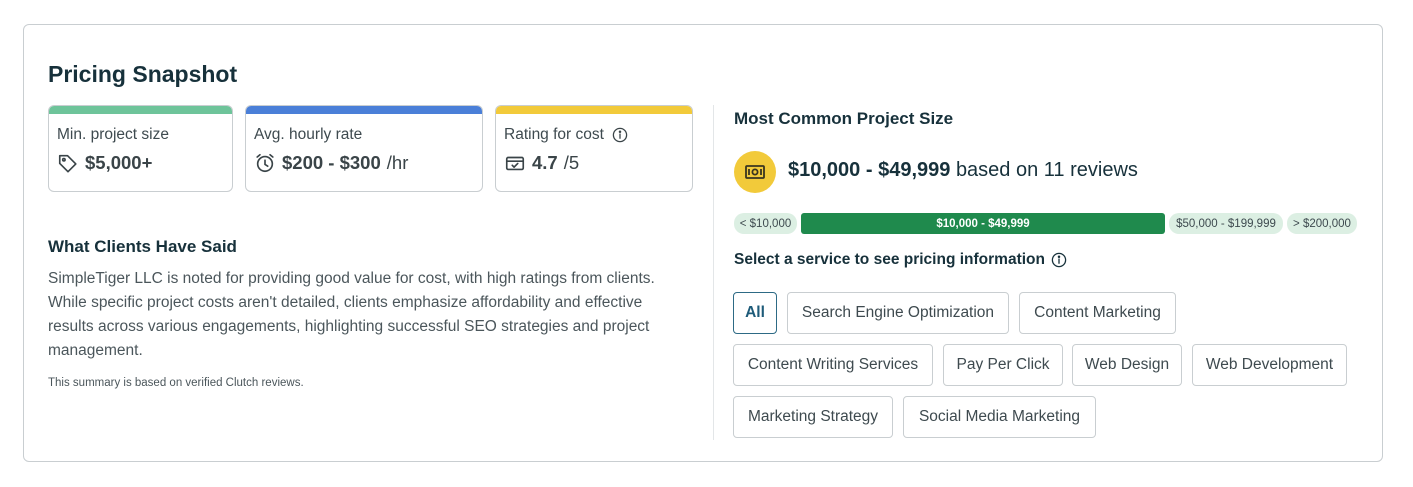  I want to click on clock-icon, so click(265, 163).